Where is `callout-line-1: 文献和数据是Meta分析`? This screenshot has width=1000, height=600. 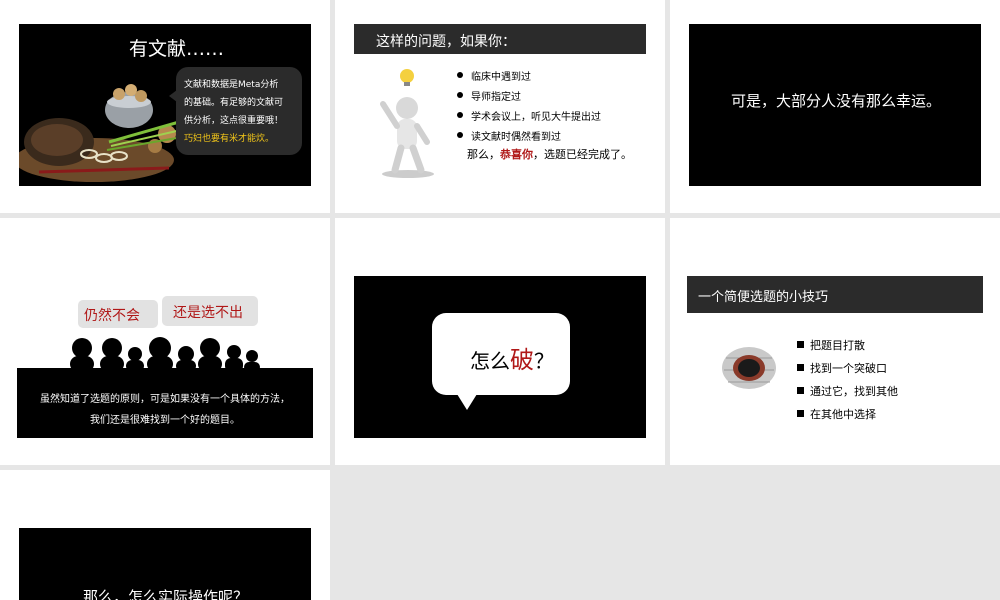 callout-line-1: 文献和数据是Meta分析 is located at coordinates (231, 85).